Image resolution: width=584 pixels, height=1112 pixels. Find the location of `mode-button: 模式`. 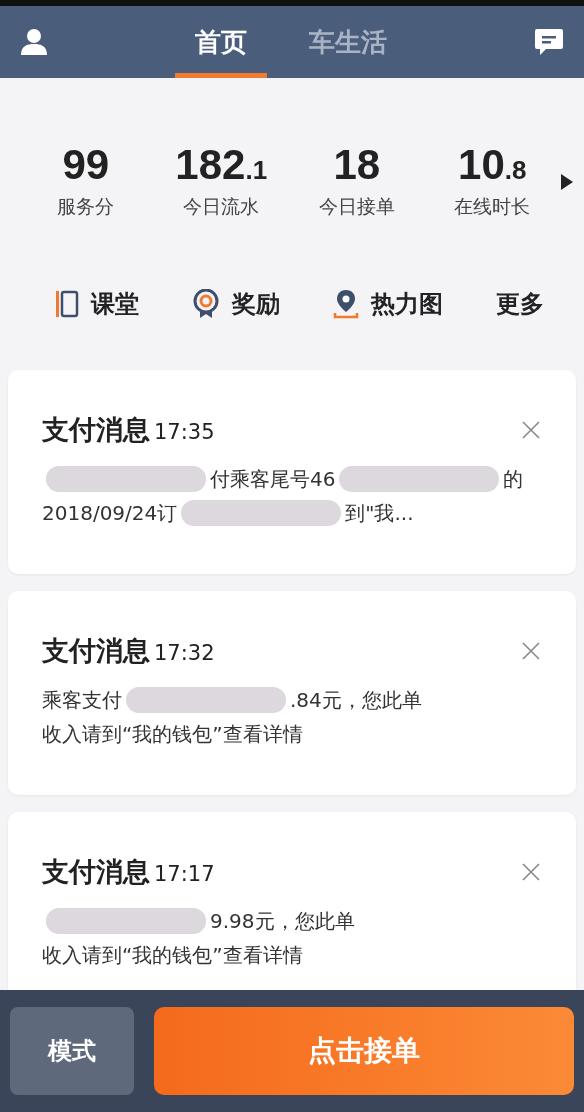

mode-button: 模式 is located at coordinates (72, 1051).